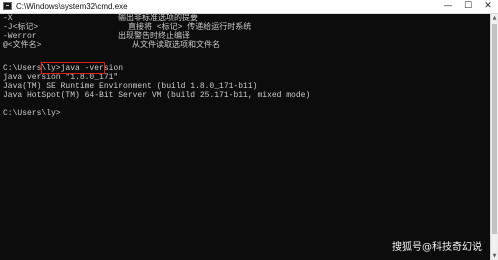 The height and width of the screenshot is (260, 498). I want to click on help-option-description: 从文件读取选项和文件名, so click(176, 45).